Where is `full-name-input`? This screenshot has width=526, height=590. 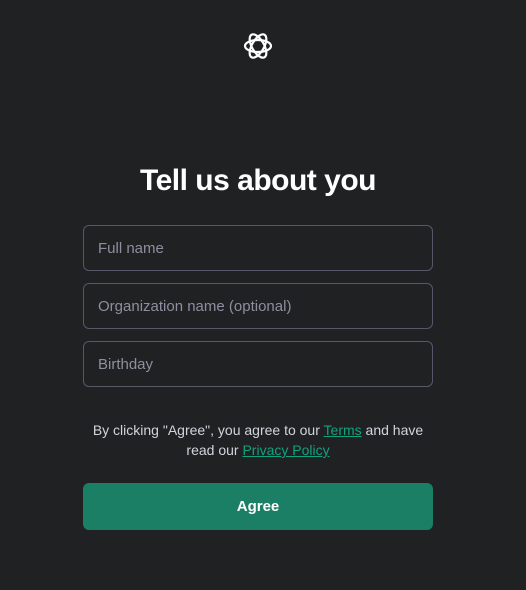
full-name-input is located at coordinates (258, 248).